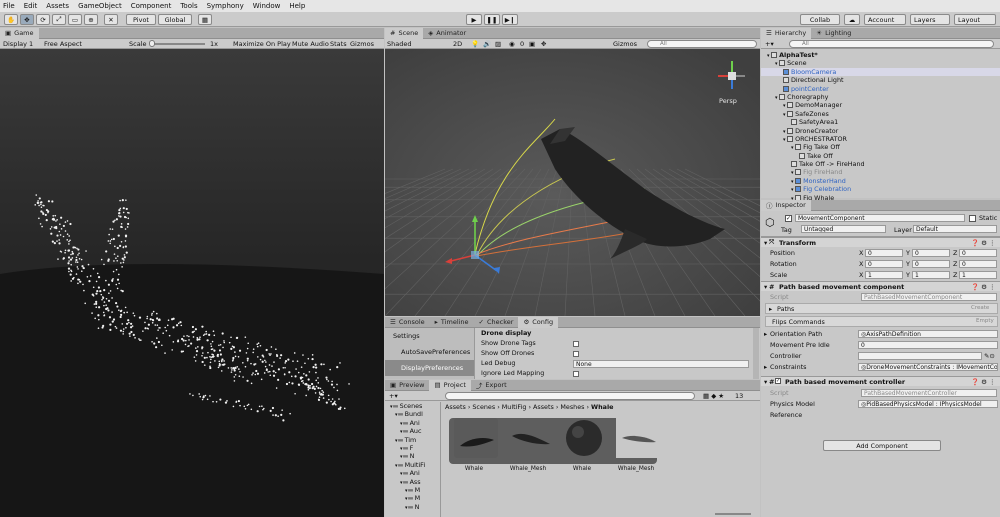 The image size is (1000, 517). I want to click on position-z-field: 0, so click(978, 253).